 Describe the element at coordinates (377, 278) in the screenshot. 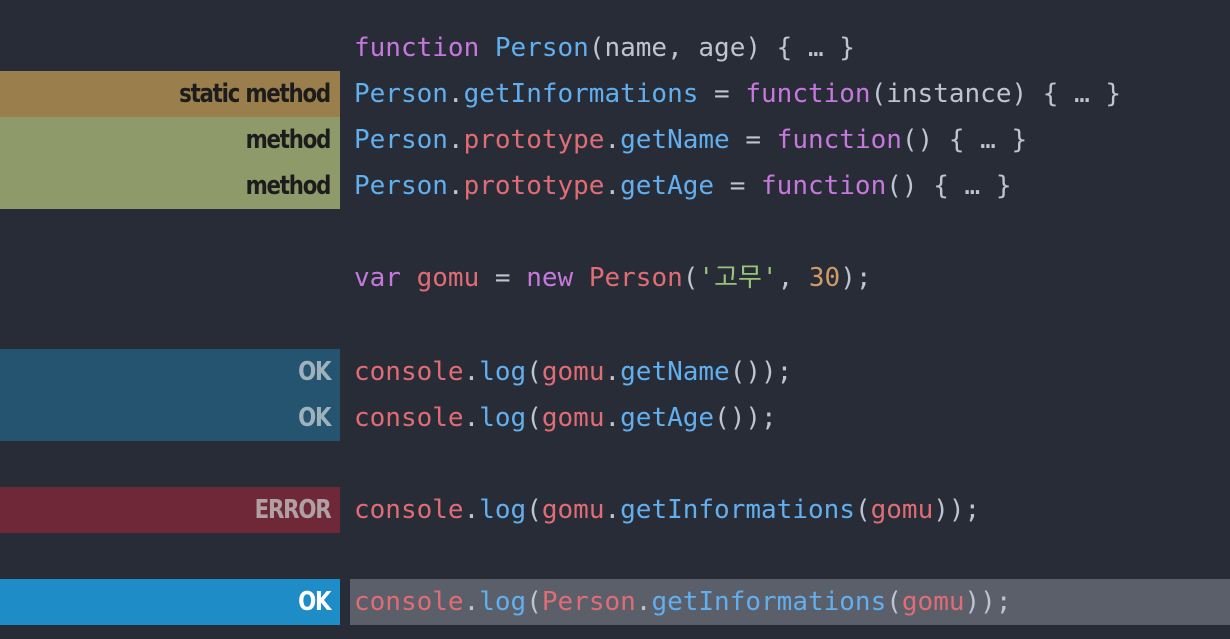

I see `code-token: var` at that location.